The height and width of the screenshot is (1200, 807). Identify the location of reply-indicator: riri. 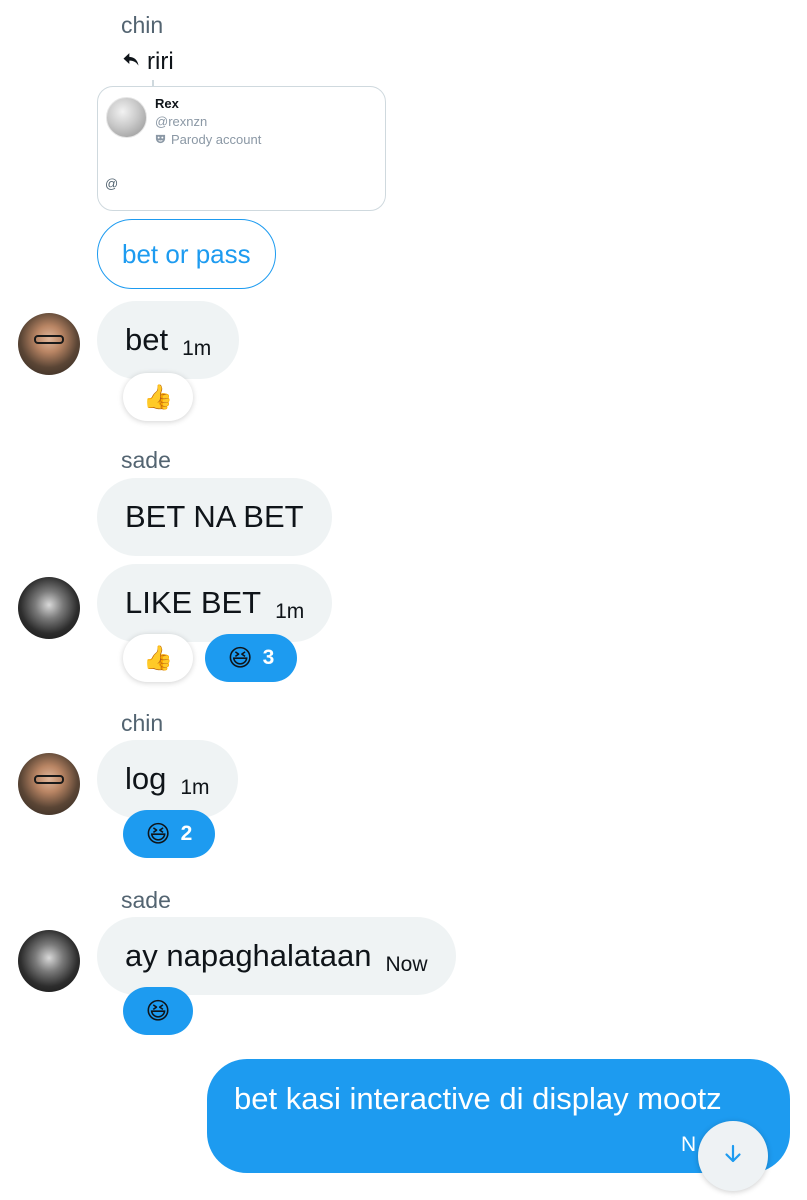
(147, 62).